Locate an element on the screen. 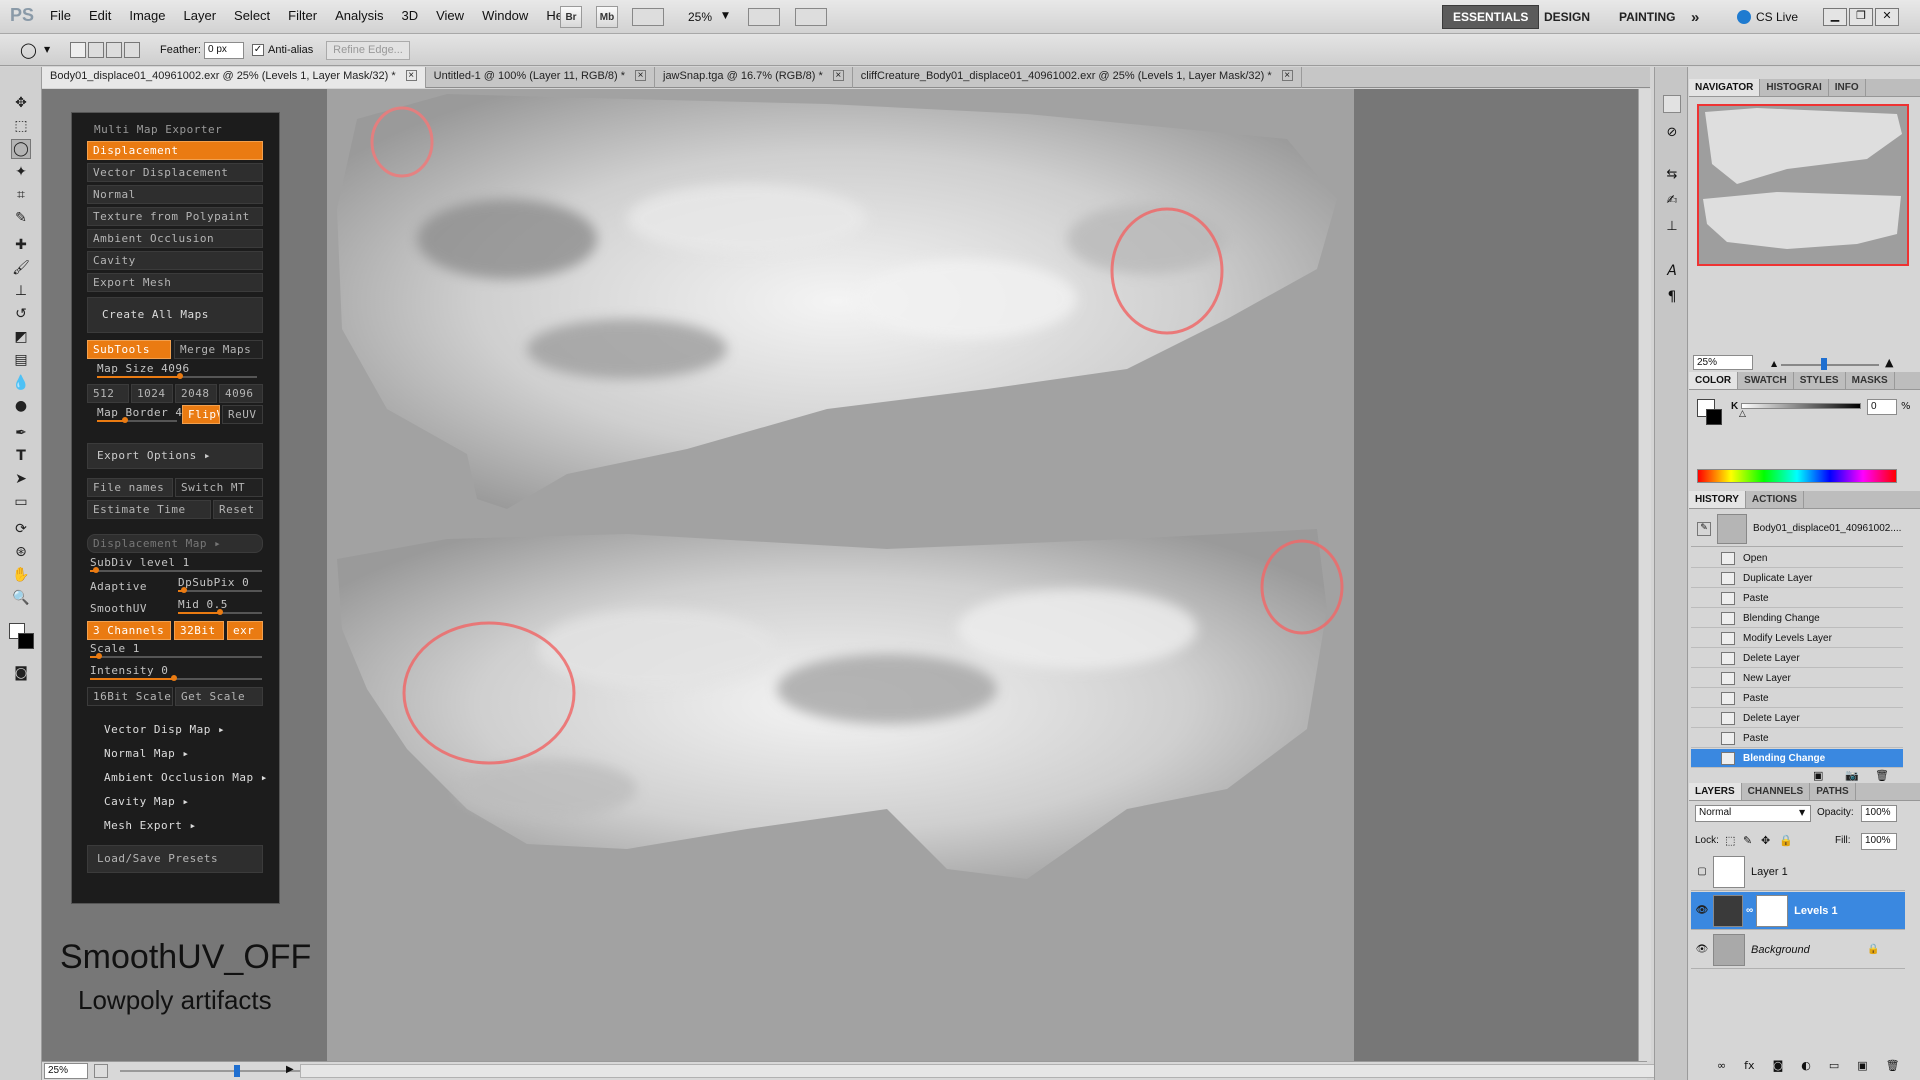 The image size is (1920, 1080). minibridge-panel-icon is located at coordinates (1672, 104).